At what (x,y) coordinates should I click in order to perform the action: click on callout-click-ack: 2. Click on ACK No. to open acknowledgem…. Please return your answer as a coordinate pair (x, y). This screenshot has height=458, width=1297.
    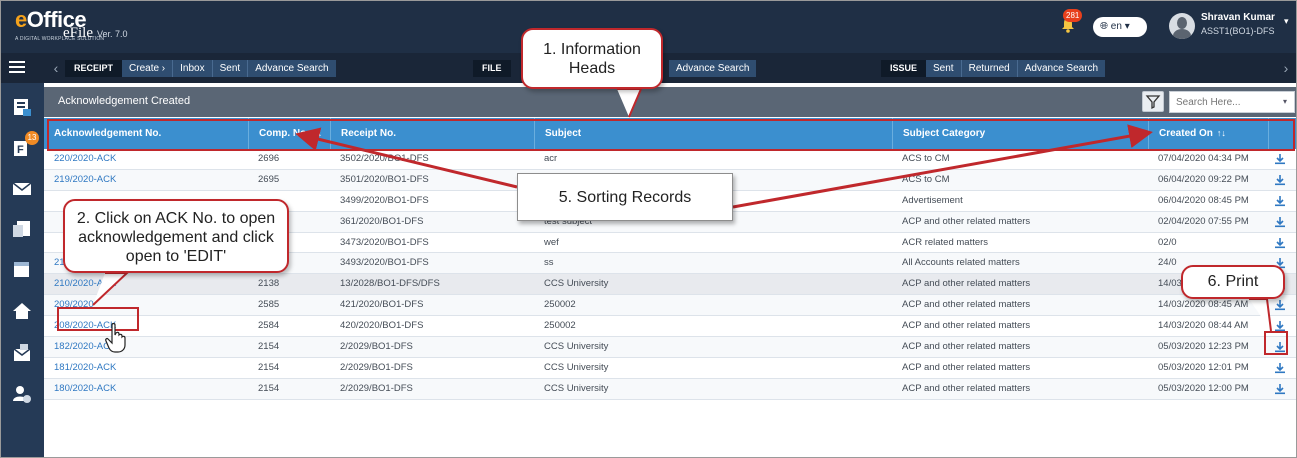
    Looking at the image, I should click on (176, 236).